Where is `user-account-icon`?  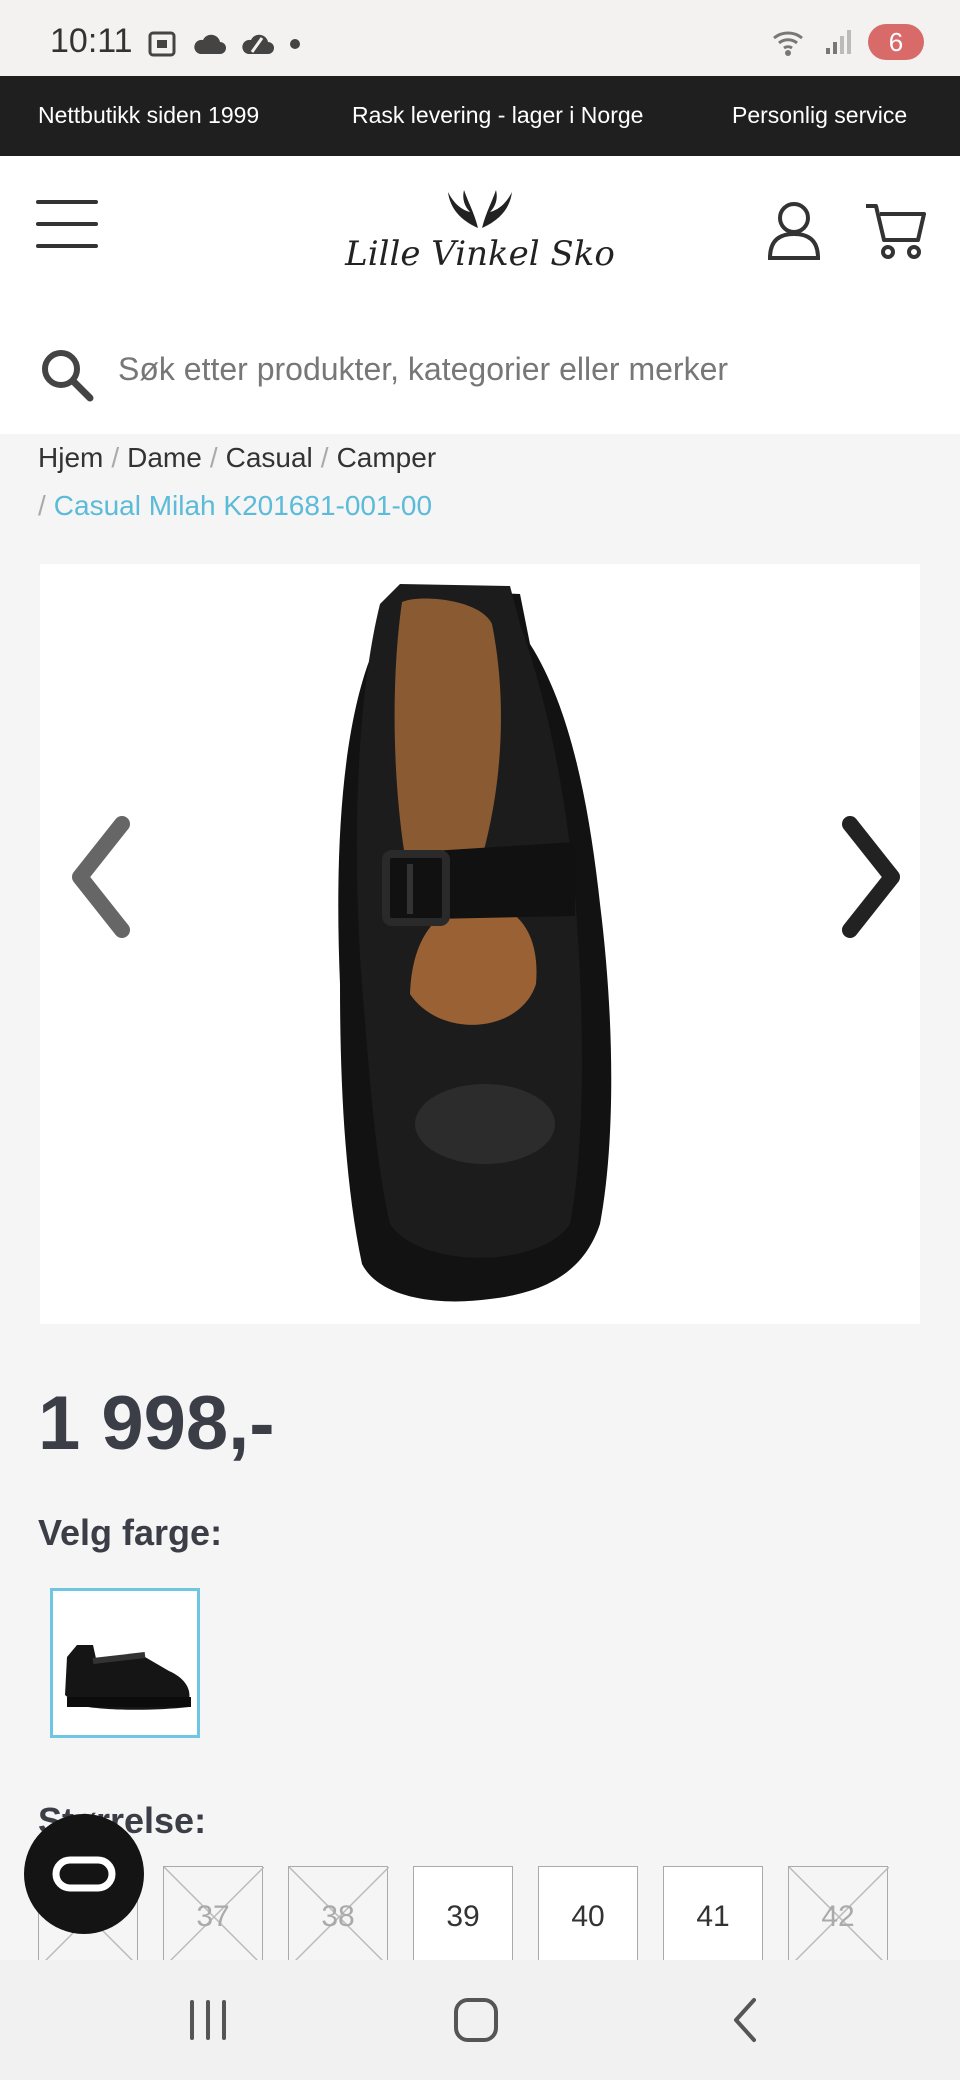
user-account-icon is located at coordinates (794, 230).